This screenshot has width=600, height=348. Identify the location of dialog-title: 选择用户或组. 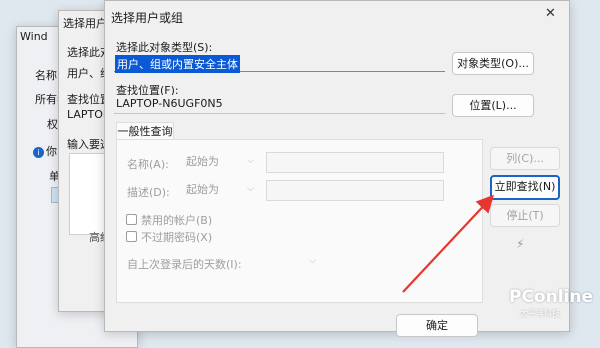
(147, 18).